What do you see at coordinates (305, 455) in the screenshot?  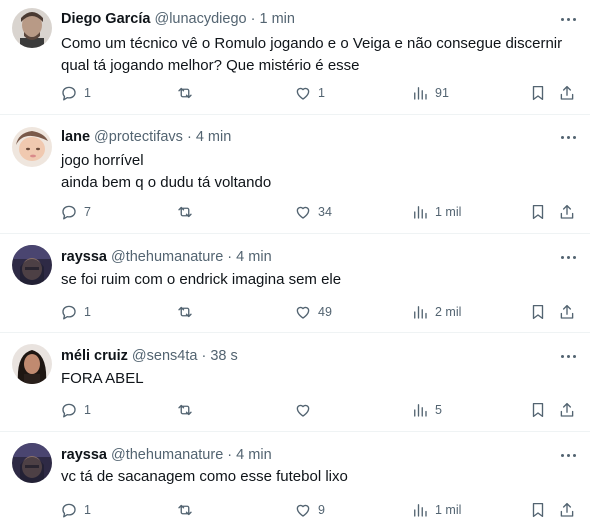 I see `tweet-header: rayssa @thehumanature · 4 min` at bounding box center [305, 455].